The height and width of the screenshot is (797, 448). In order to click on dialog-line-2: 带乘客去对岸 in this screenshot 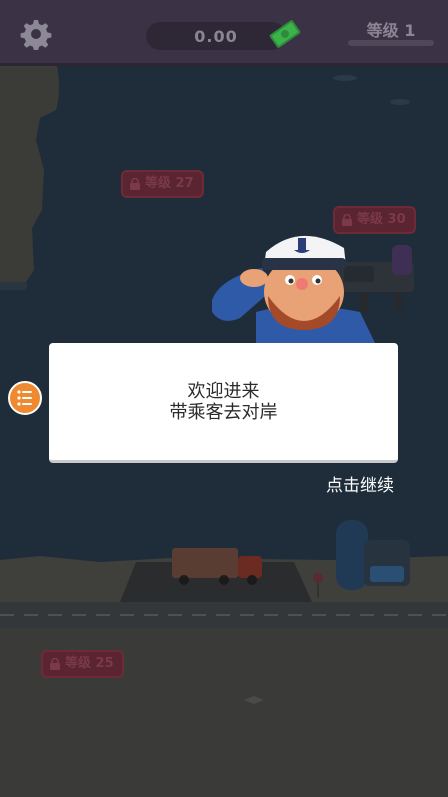, I will do `click(223, 412)`.